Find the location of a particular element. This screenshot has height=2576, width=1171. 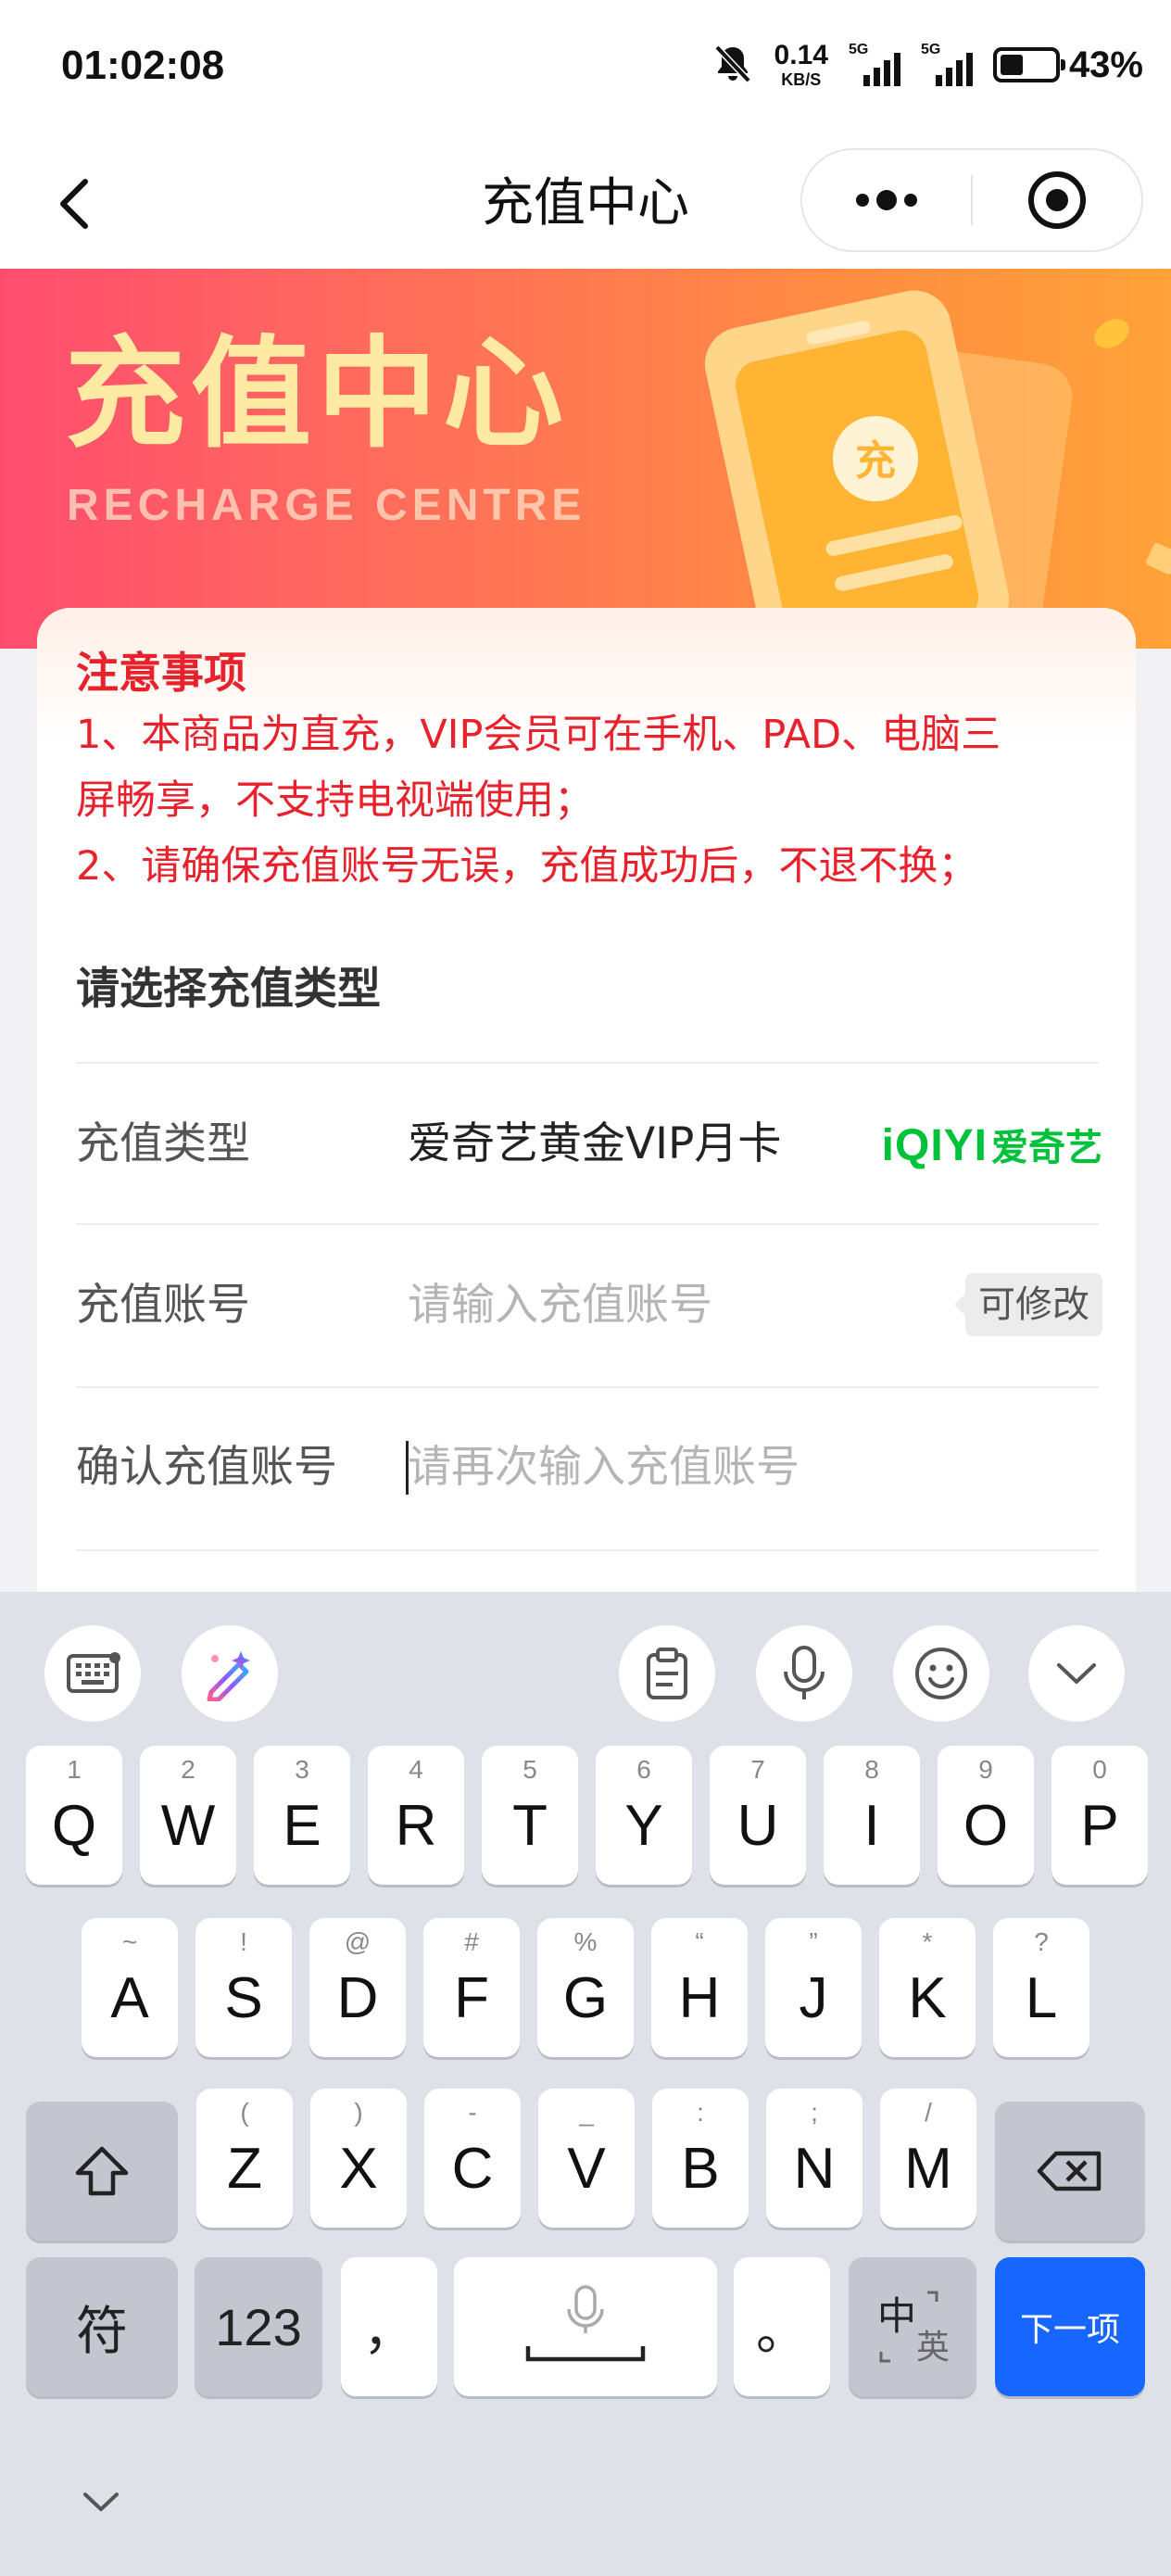

clipboard-button is located at coordinates (667, 1673).